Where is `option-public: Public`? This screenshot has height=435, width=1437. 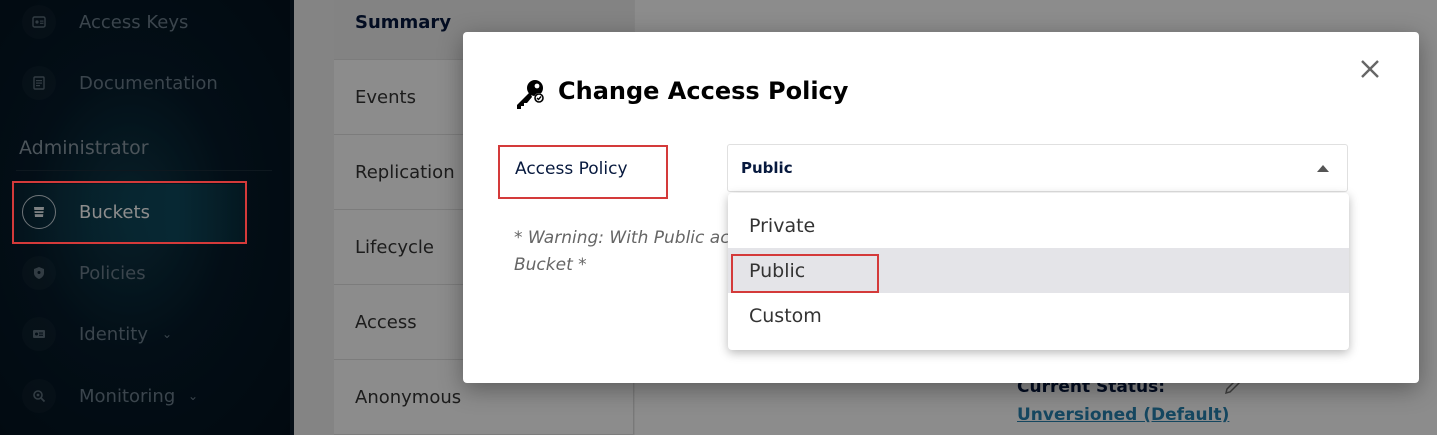 option-public: Public is located at coordinates (1038, 270).